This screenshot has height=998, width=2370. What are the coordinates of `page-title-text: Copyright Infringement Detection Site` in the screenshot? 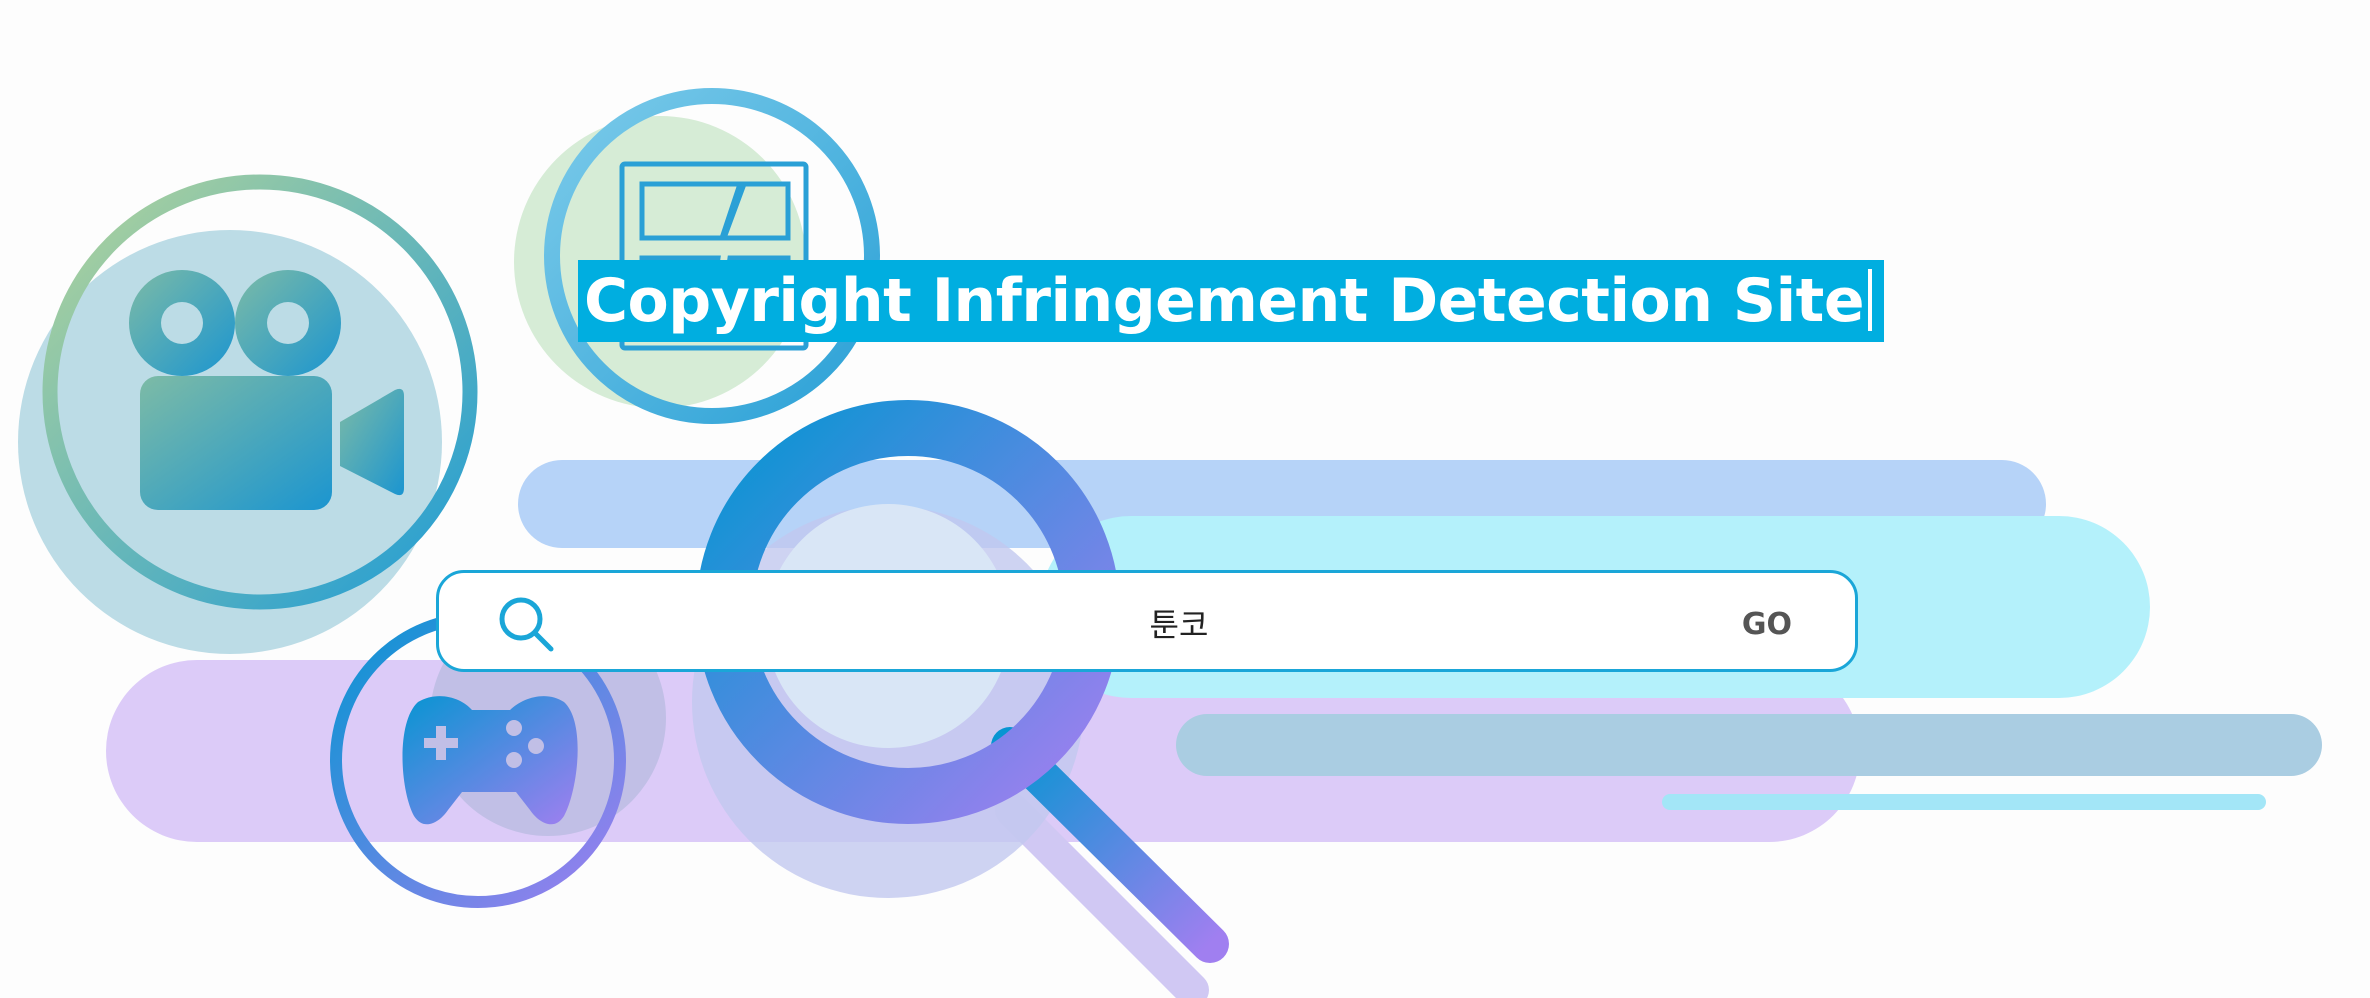 It's located at (1224, 301).